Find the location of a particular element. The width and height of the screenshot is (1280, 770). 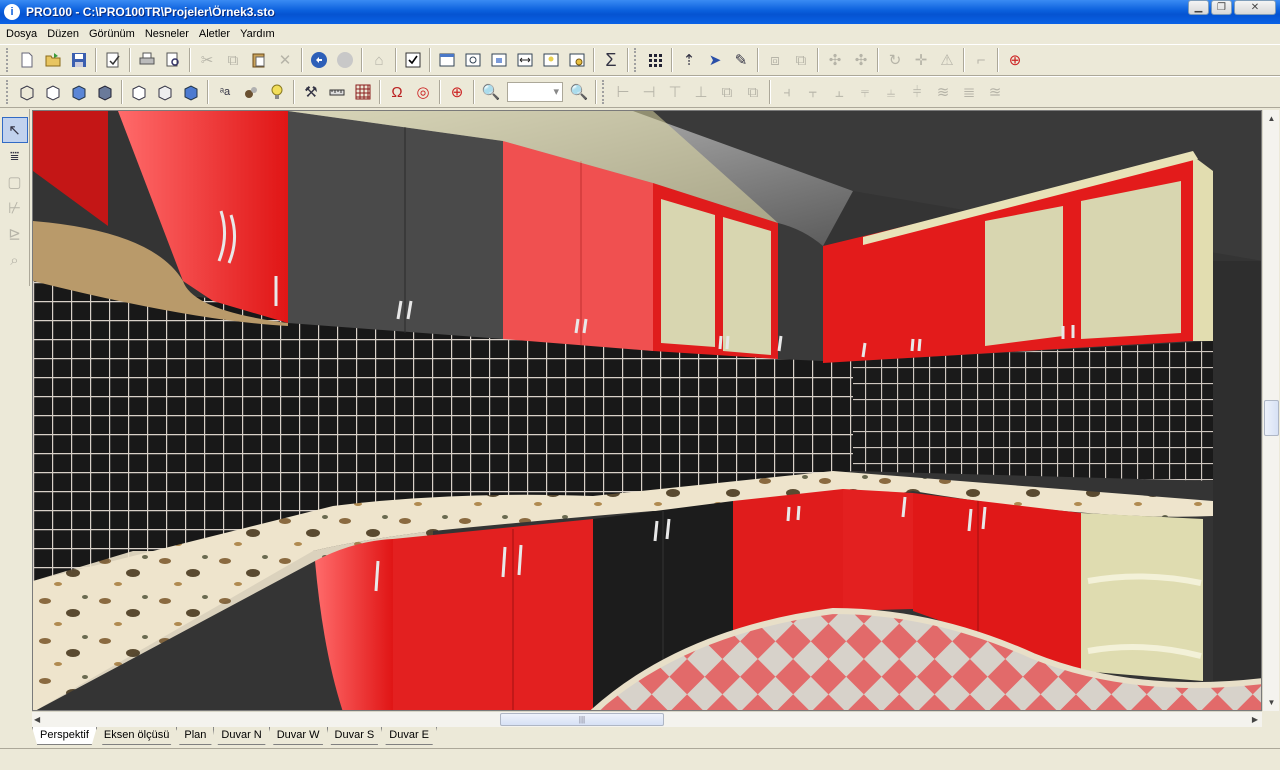

print-icon is located at coordinates (147, 60).